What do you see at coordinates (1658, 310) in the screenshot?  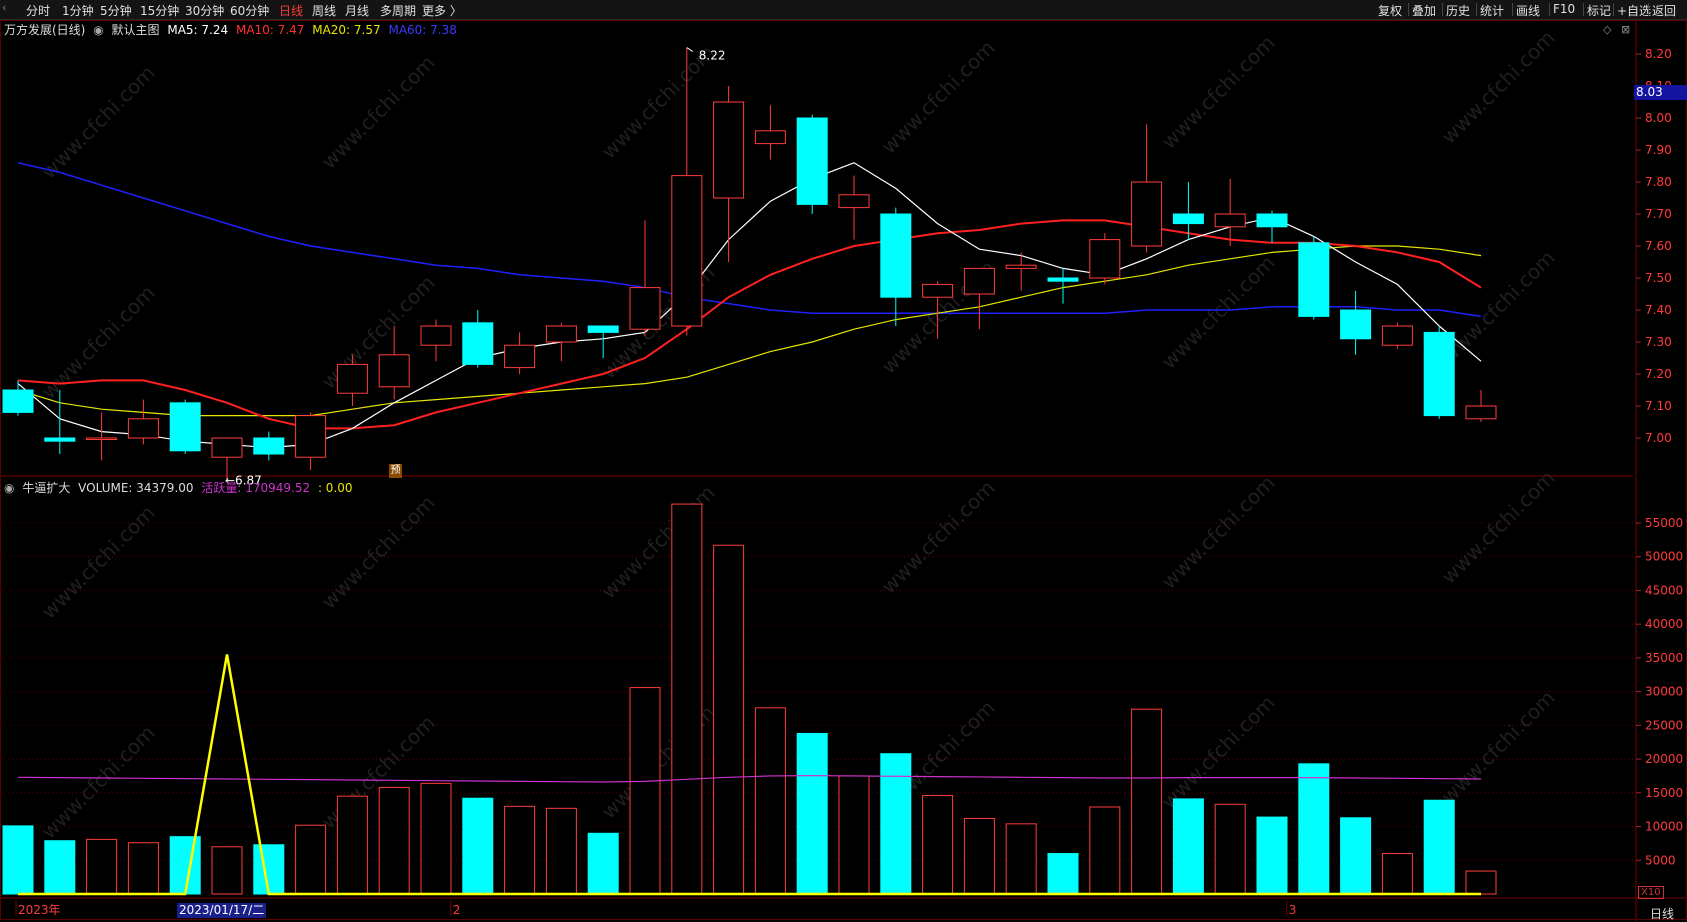 I see `price-tick-label: 7.40` at bounding box center [1658, 310].